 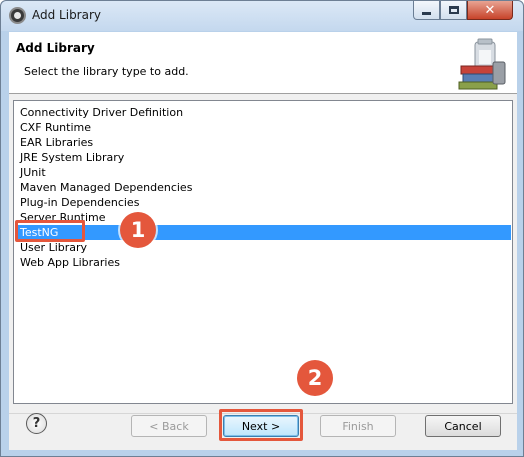 What do you see at coordinates (482, 64) in the screenshot?
I see `library-books-icon` at bounding box center [482, 64].